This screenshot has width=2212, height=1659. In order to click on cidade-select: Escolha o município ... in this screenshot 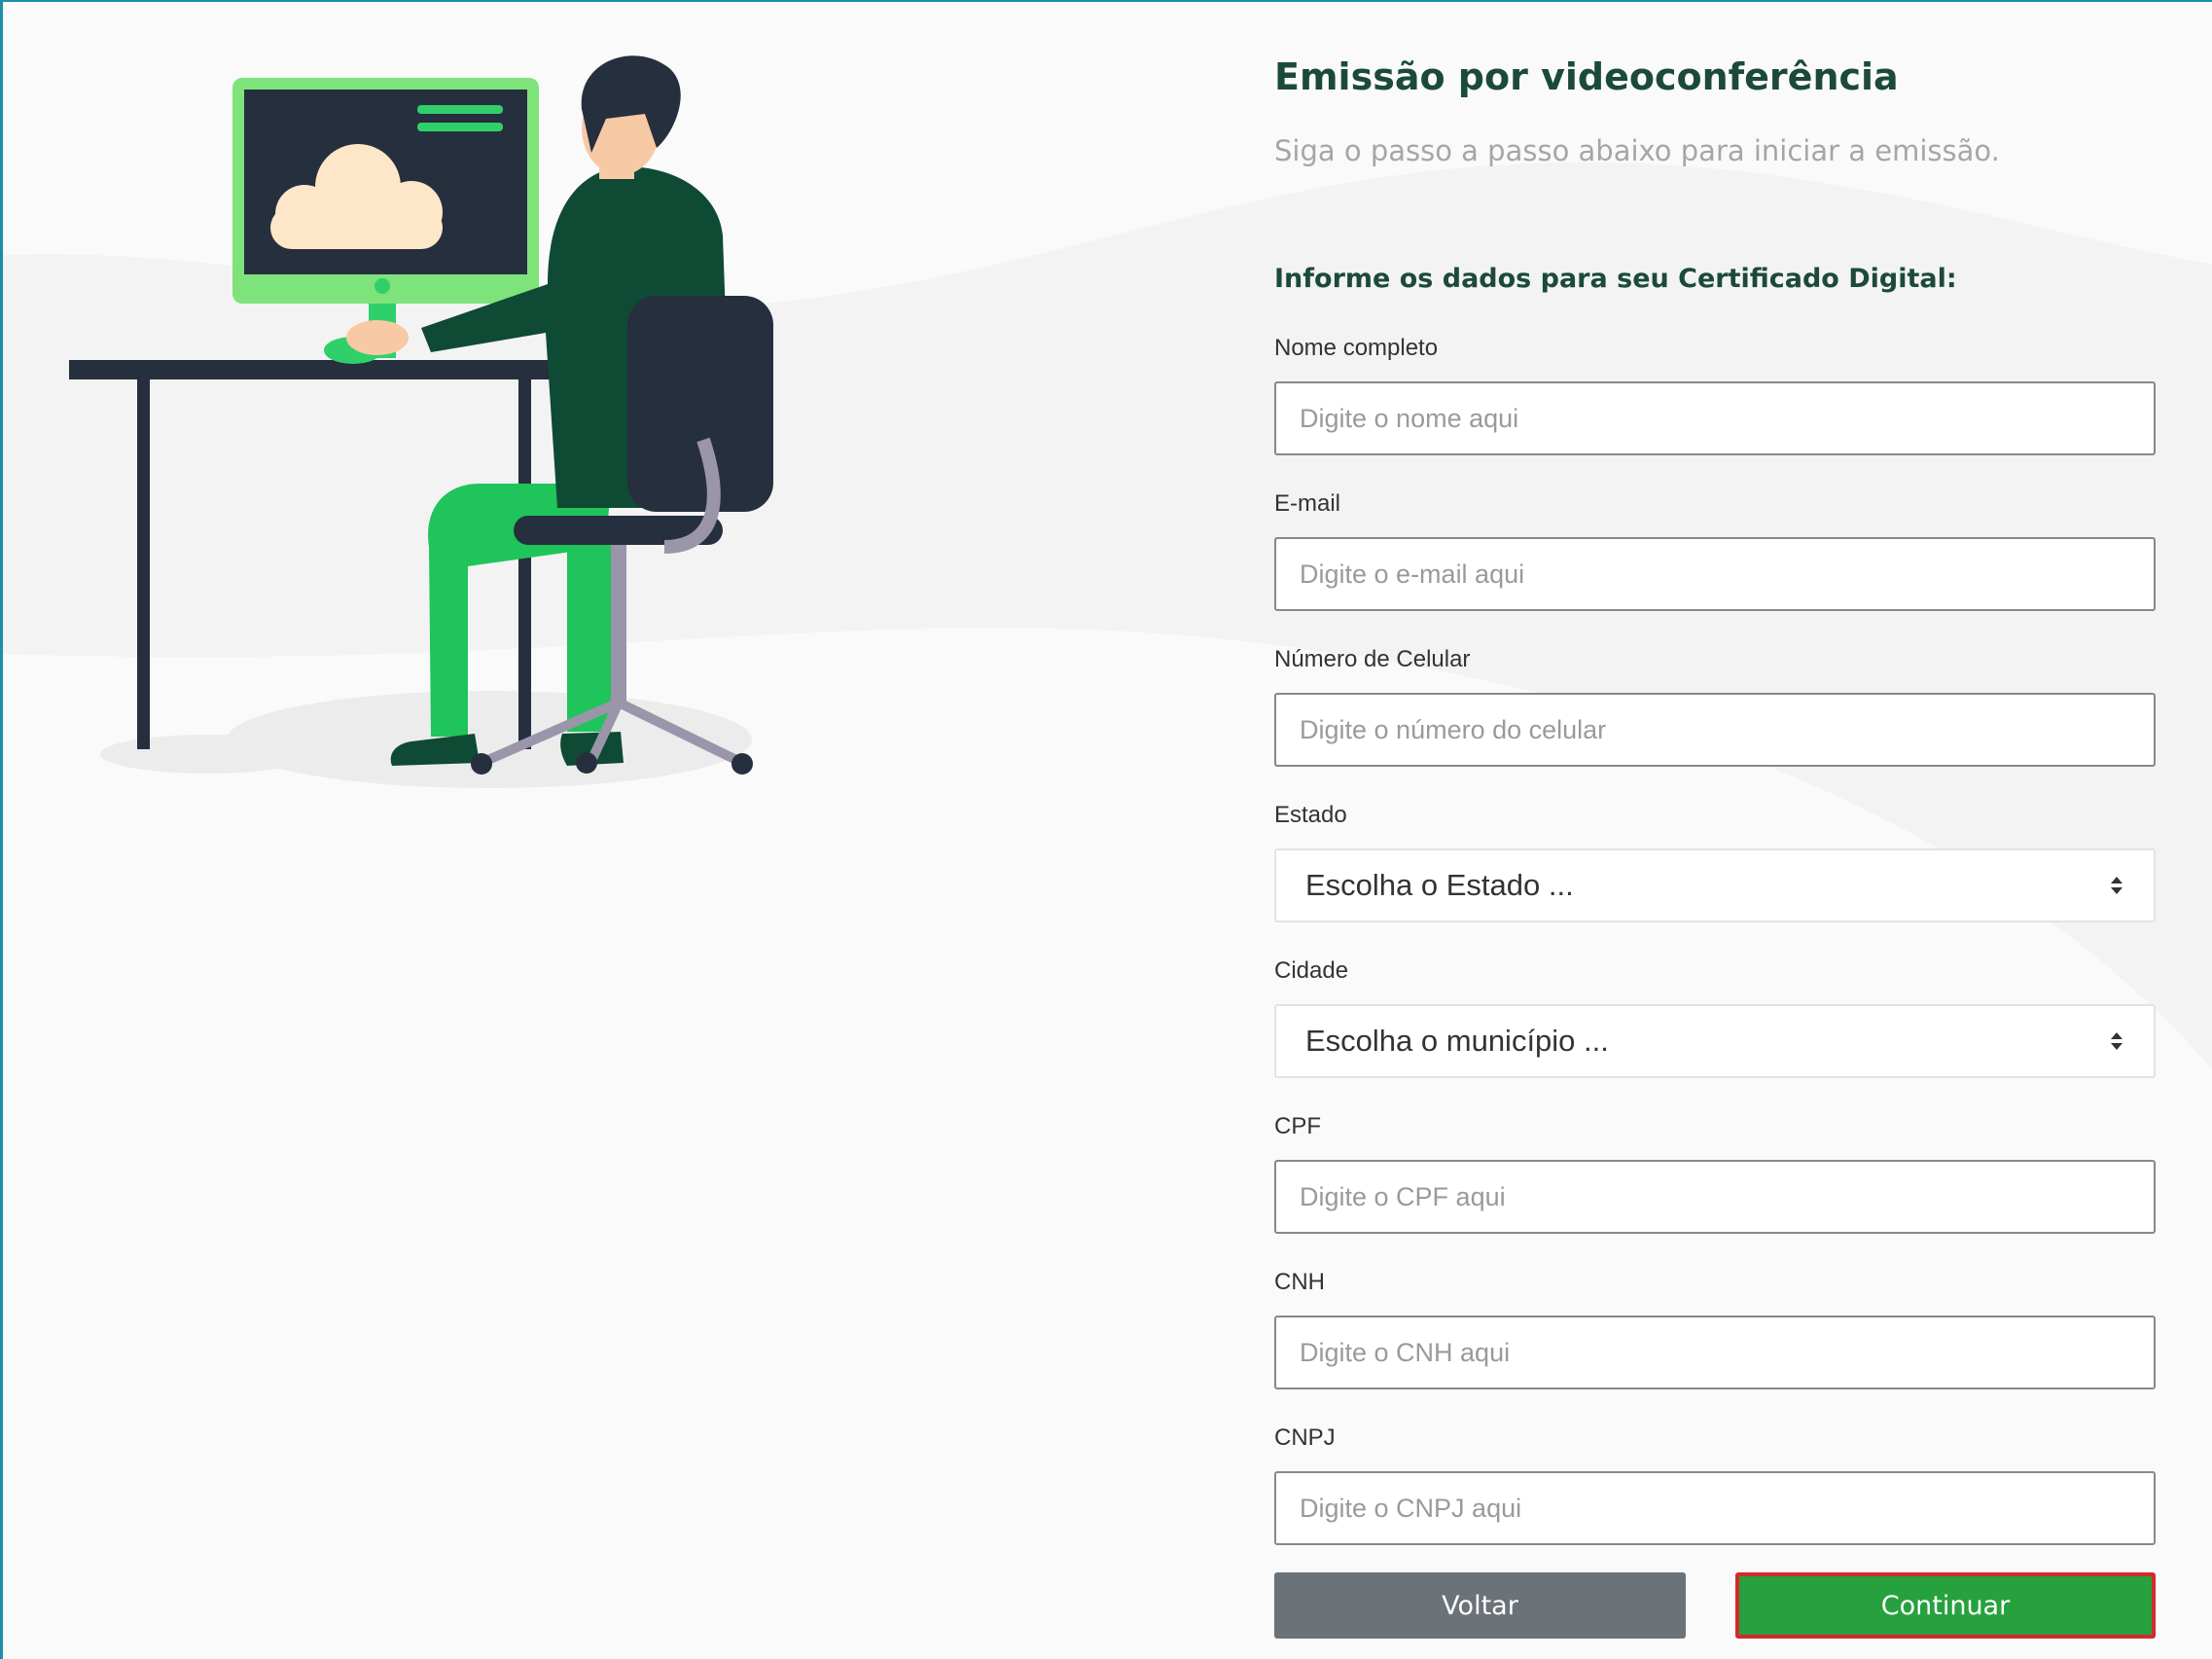, I will do `click(1715, 1041)`.